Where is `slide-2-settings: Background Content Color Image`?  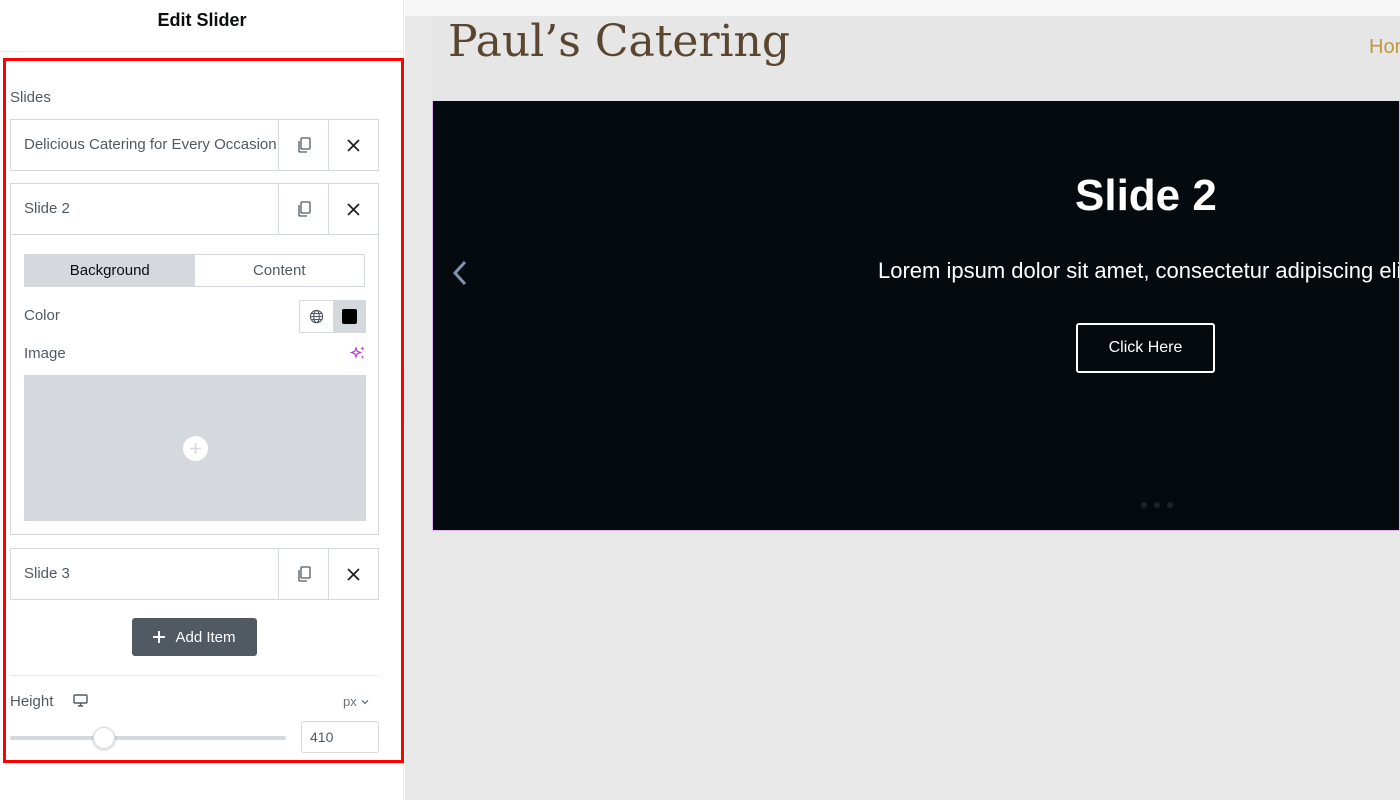 slide-2-settings: Background Content Color Image is located at coordinates (194, 384).